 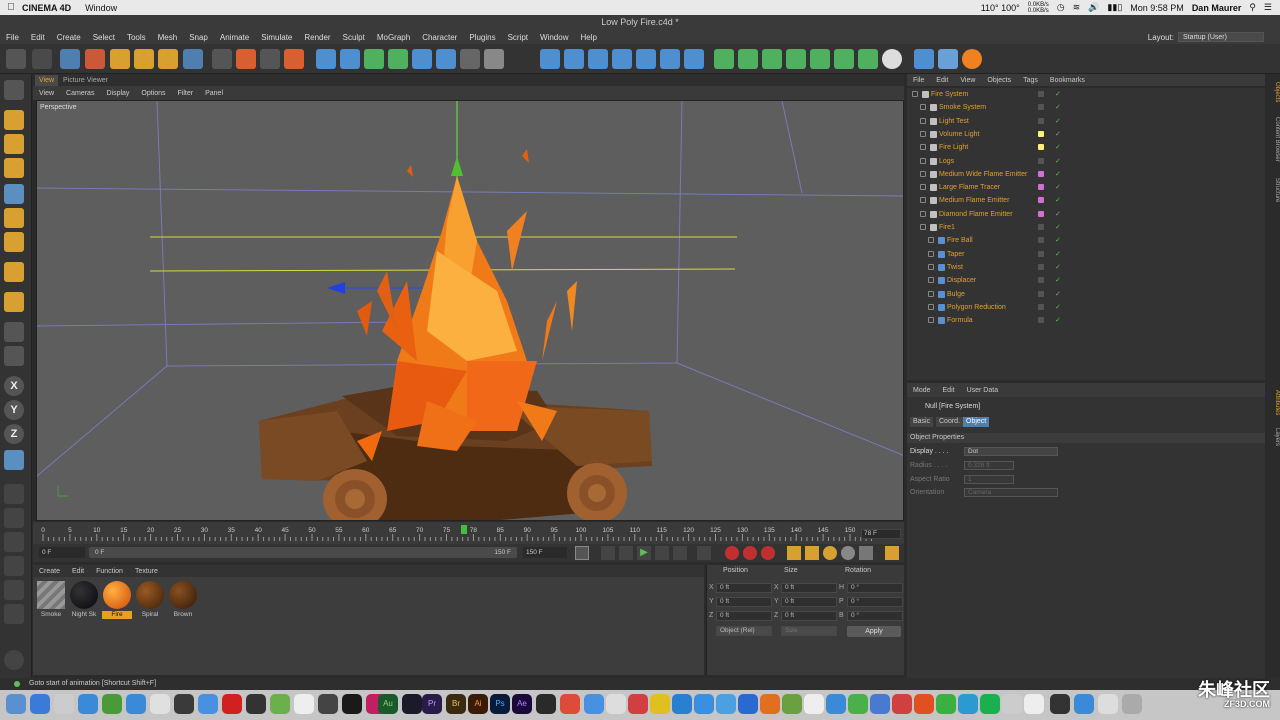 I want to click on object-row: Fire1 ✓, so click(x=1086, y=227).